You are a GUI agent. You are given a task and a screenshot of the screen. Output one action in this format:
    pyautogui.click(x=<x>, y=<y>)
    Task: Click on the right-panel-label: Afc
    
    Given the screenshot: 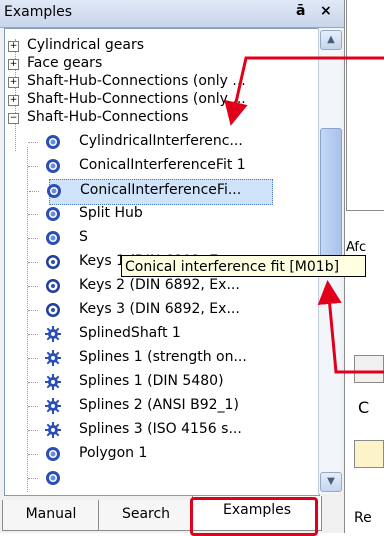 What is the action you would take?
    pyautogui.click(x=356, y=247)
    